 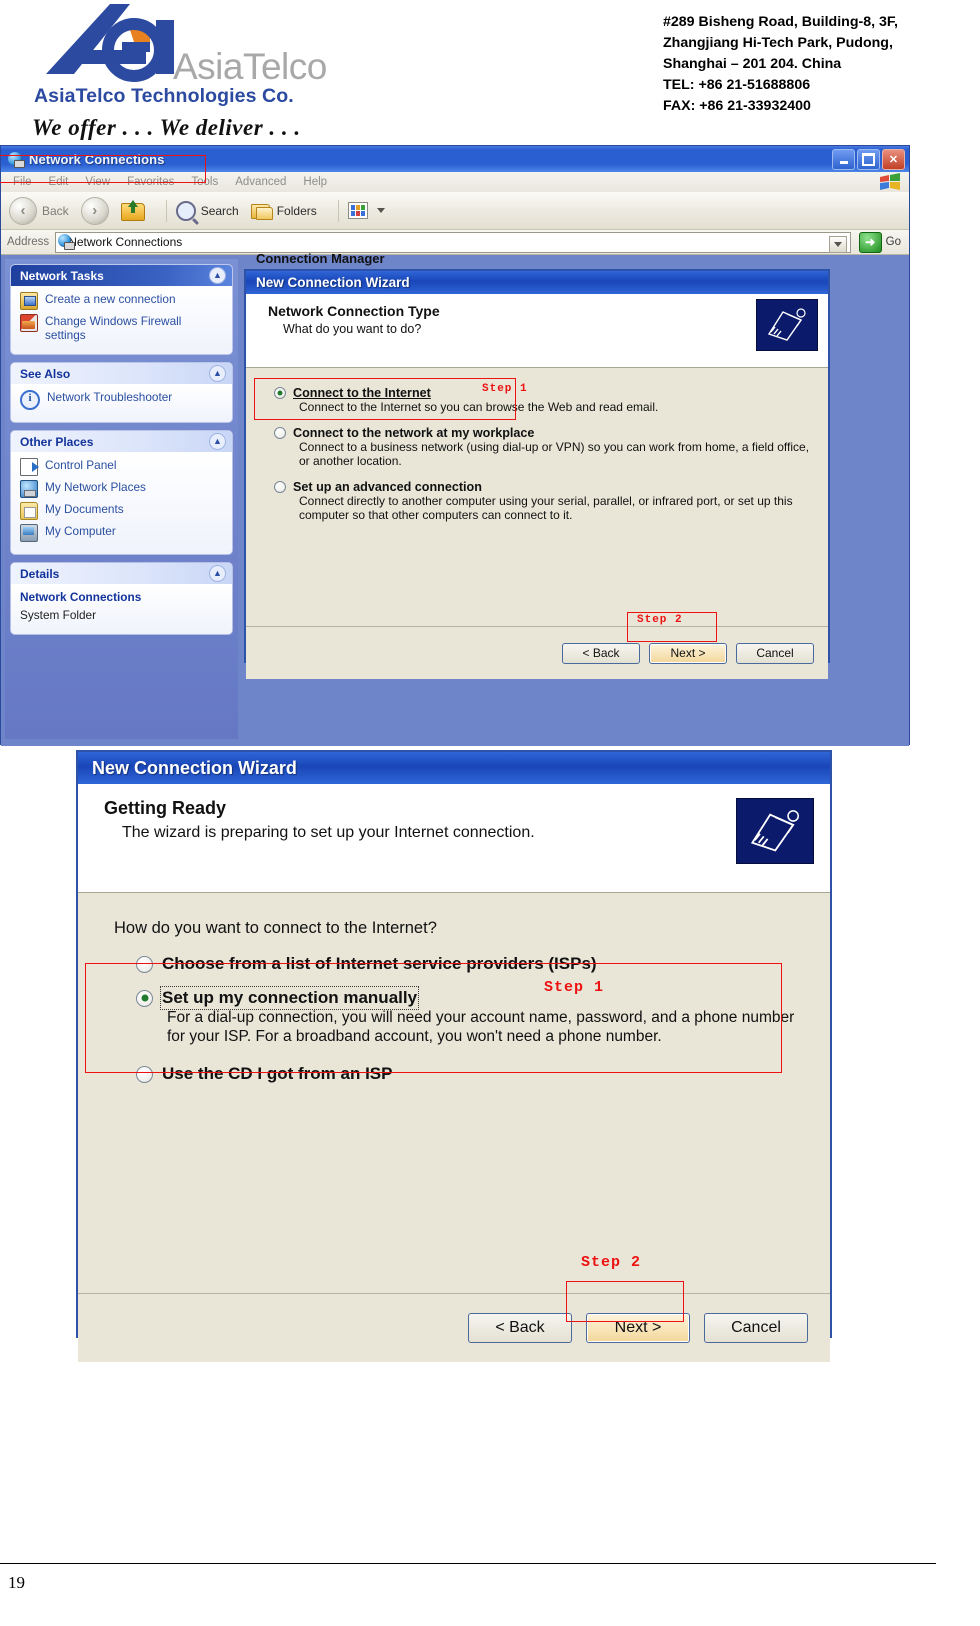 What do you see at coordinates (166, 127) in the screenshot?
I see `company-tagline: We offer . . . We deliver . . .` at bounding box center [166, 127].